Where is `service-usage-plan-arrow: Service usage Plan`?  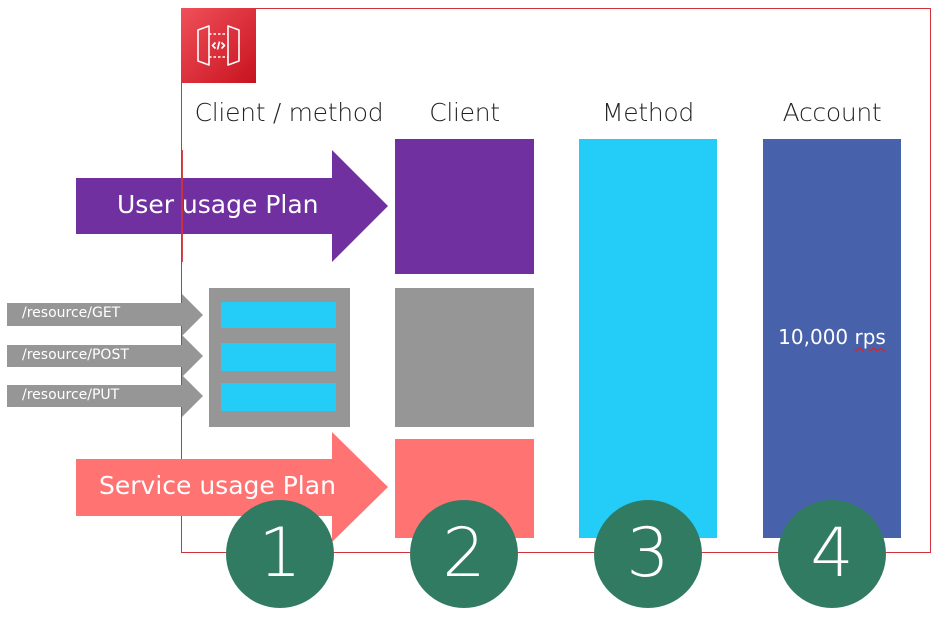
service-usage-plan-arrow: Service usage Plan is located at coordinates (232, 487).